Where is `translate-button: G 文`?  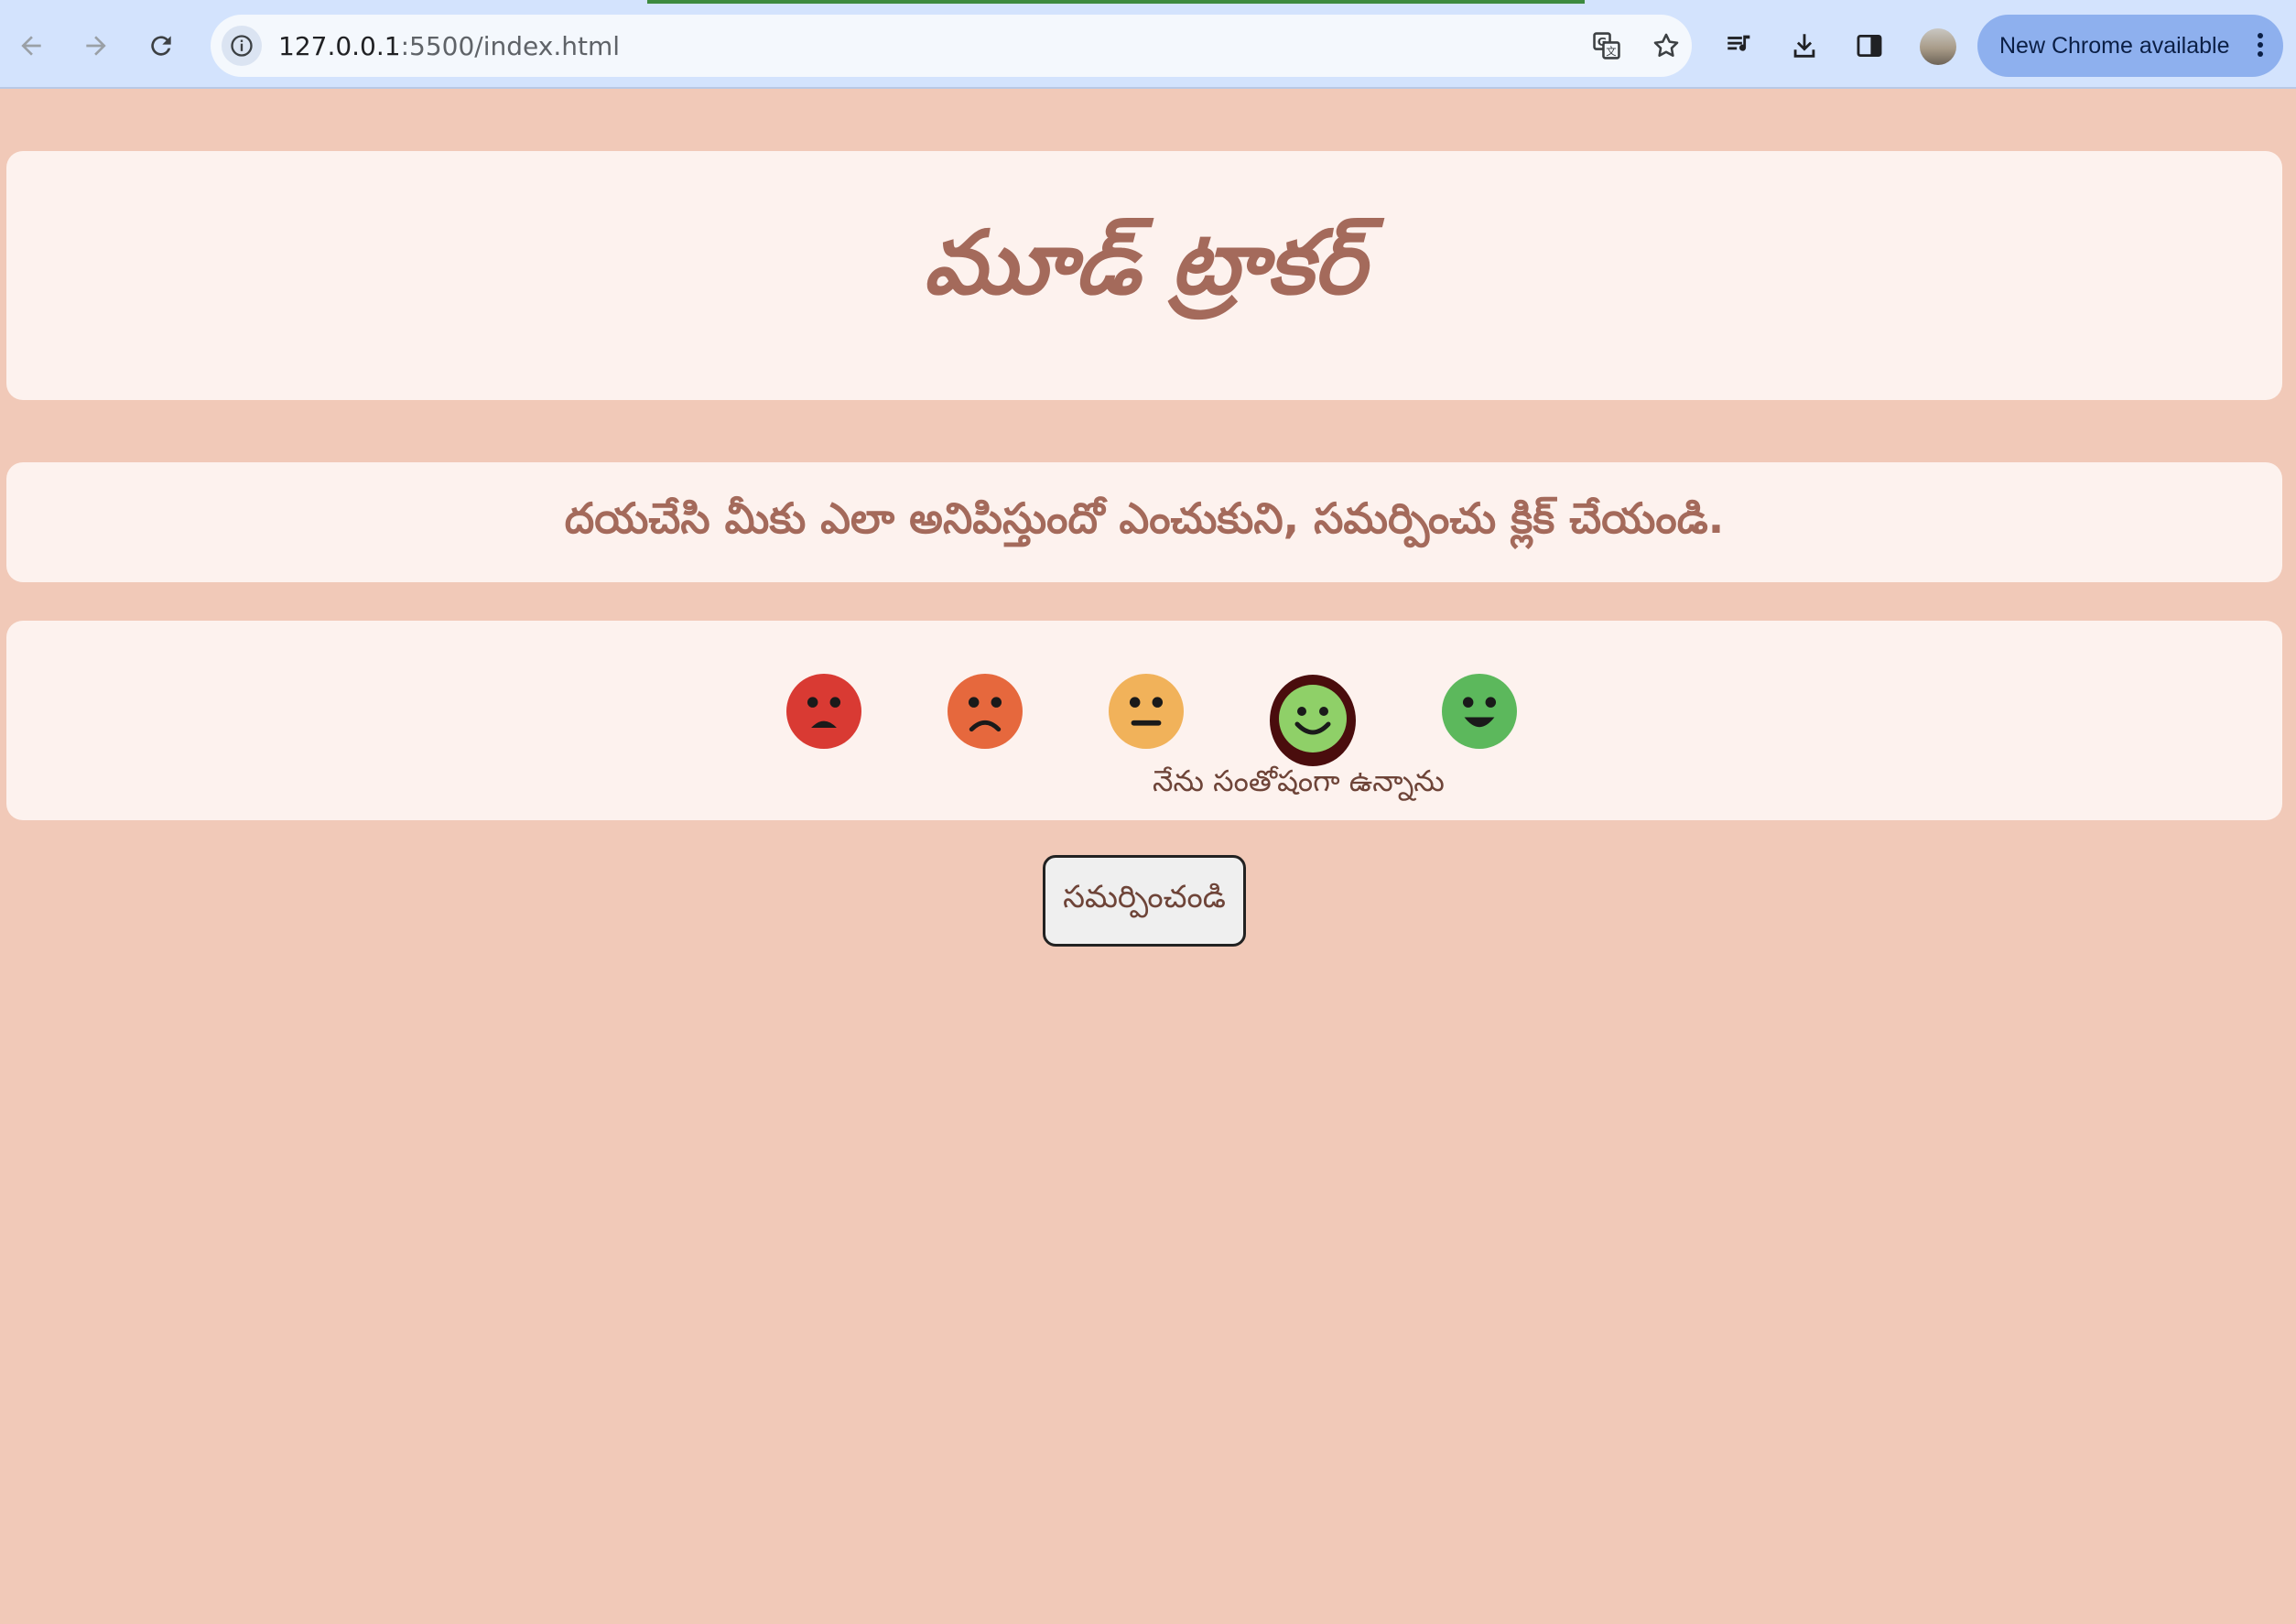 translate-button: G 文 is located at coordinates (1606, 45).